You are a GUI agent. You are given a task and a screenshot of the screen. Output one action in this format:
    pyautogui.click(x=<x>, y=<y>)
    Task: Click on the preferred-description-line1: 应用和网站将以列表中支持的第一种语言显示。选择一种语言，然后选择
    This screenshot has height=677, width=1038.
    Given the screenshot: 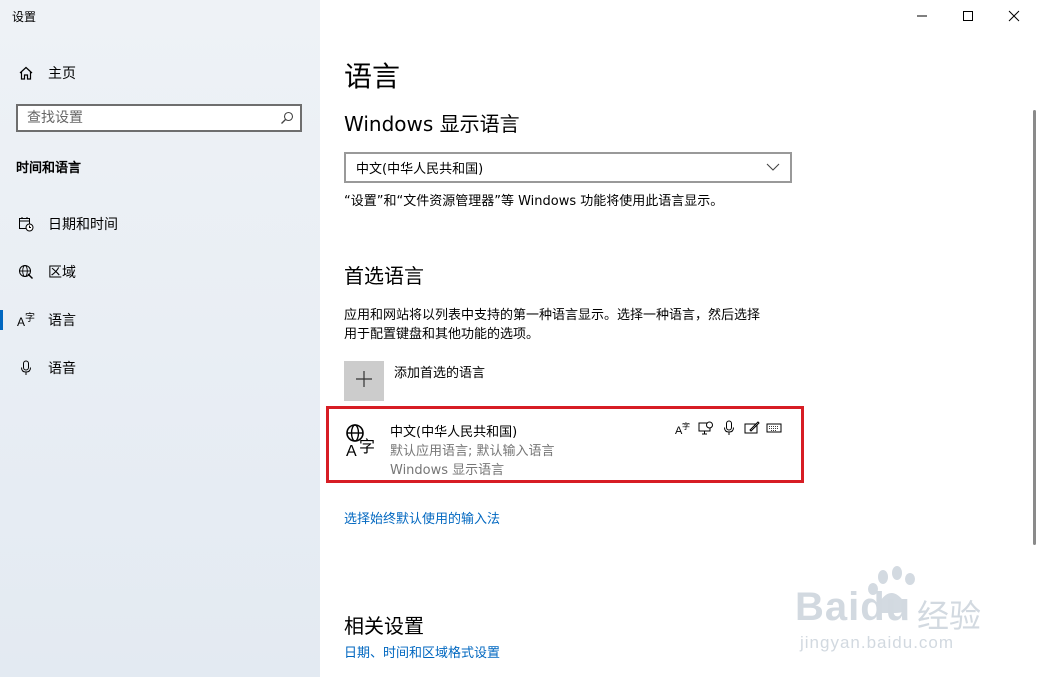 What is the action you would take?
    pyautogui.click(x=552, y=315)
    